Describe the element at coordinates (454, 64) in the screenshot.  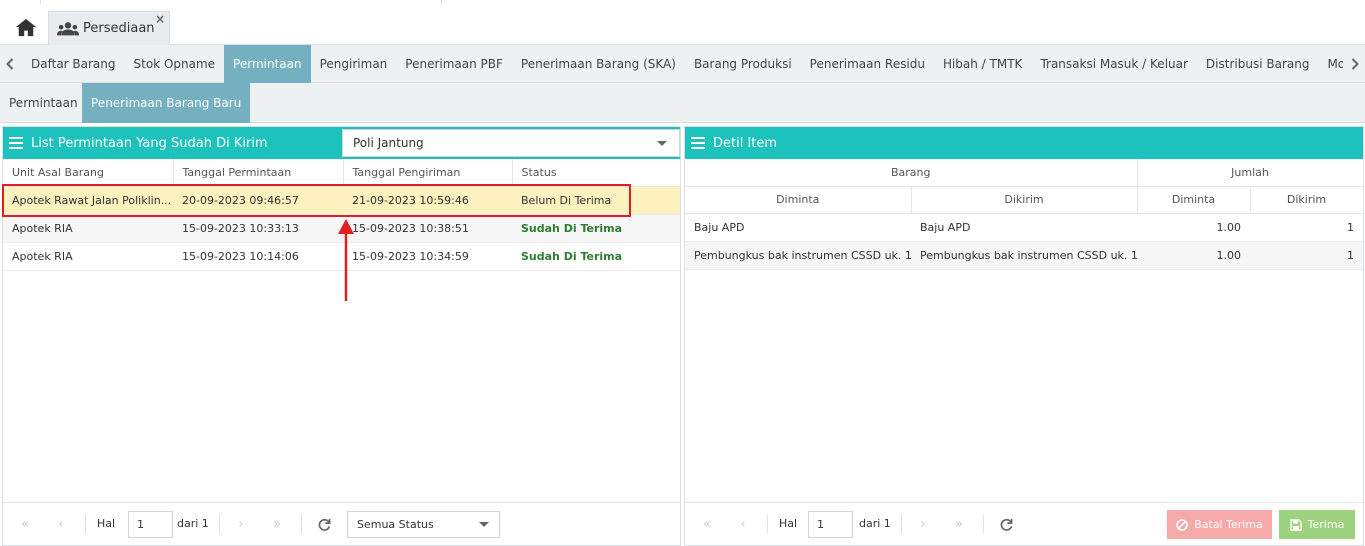
I see `module-tab-penerimaan-pbf: Penerimaan PBF` at that location.